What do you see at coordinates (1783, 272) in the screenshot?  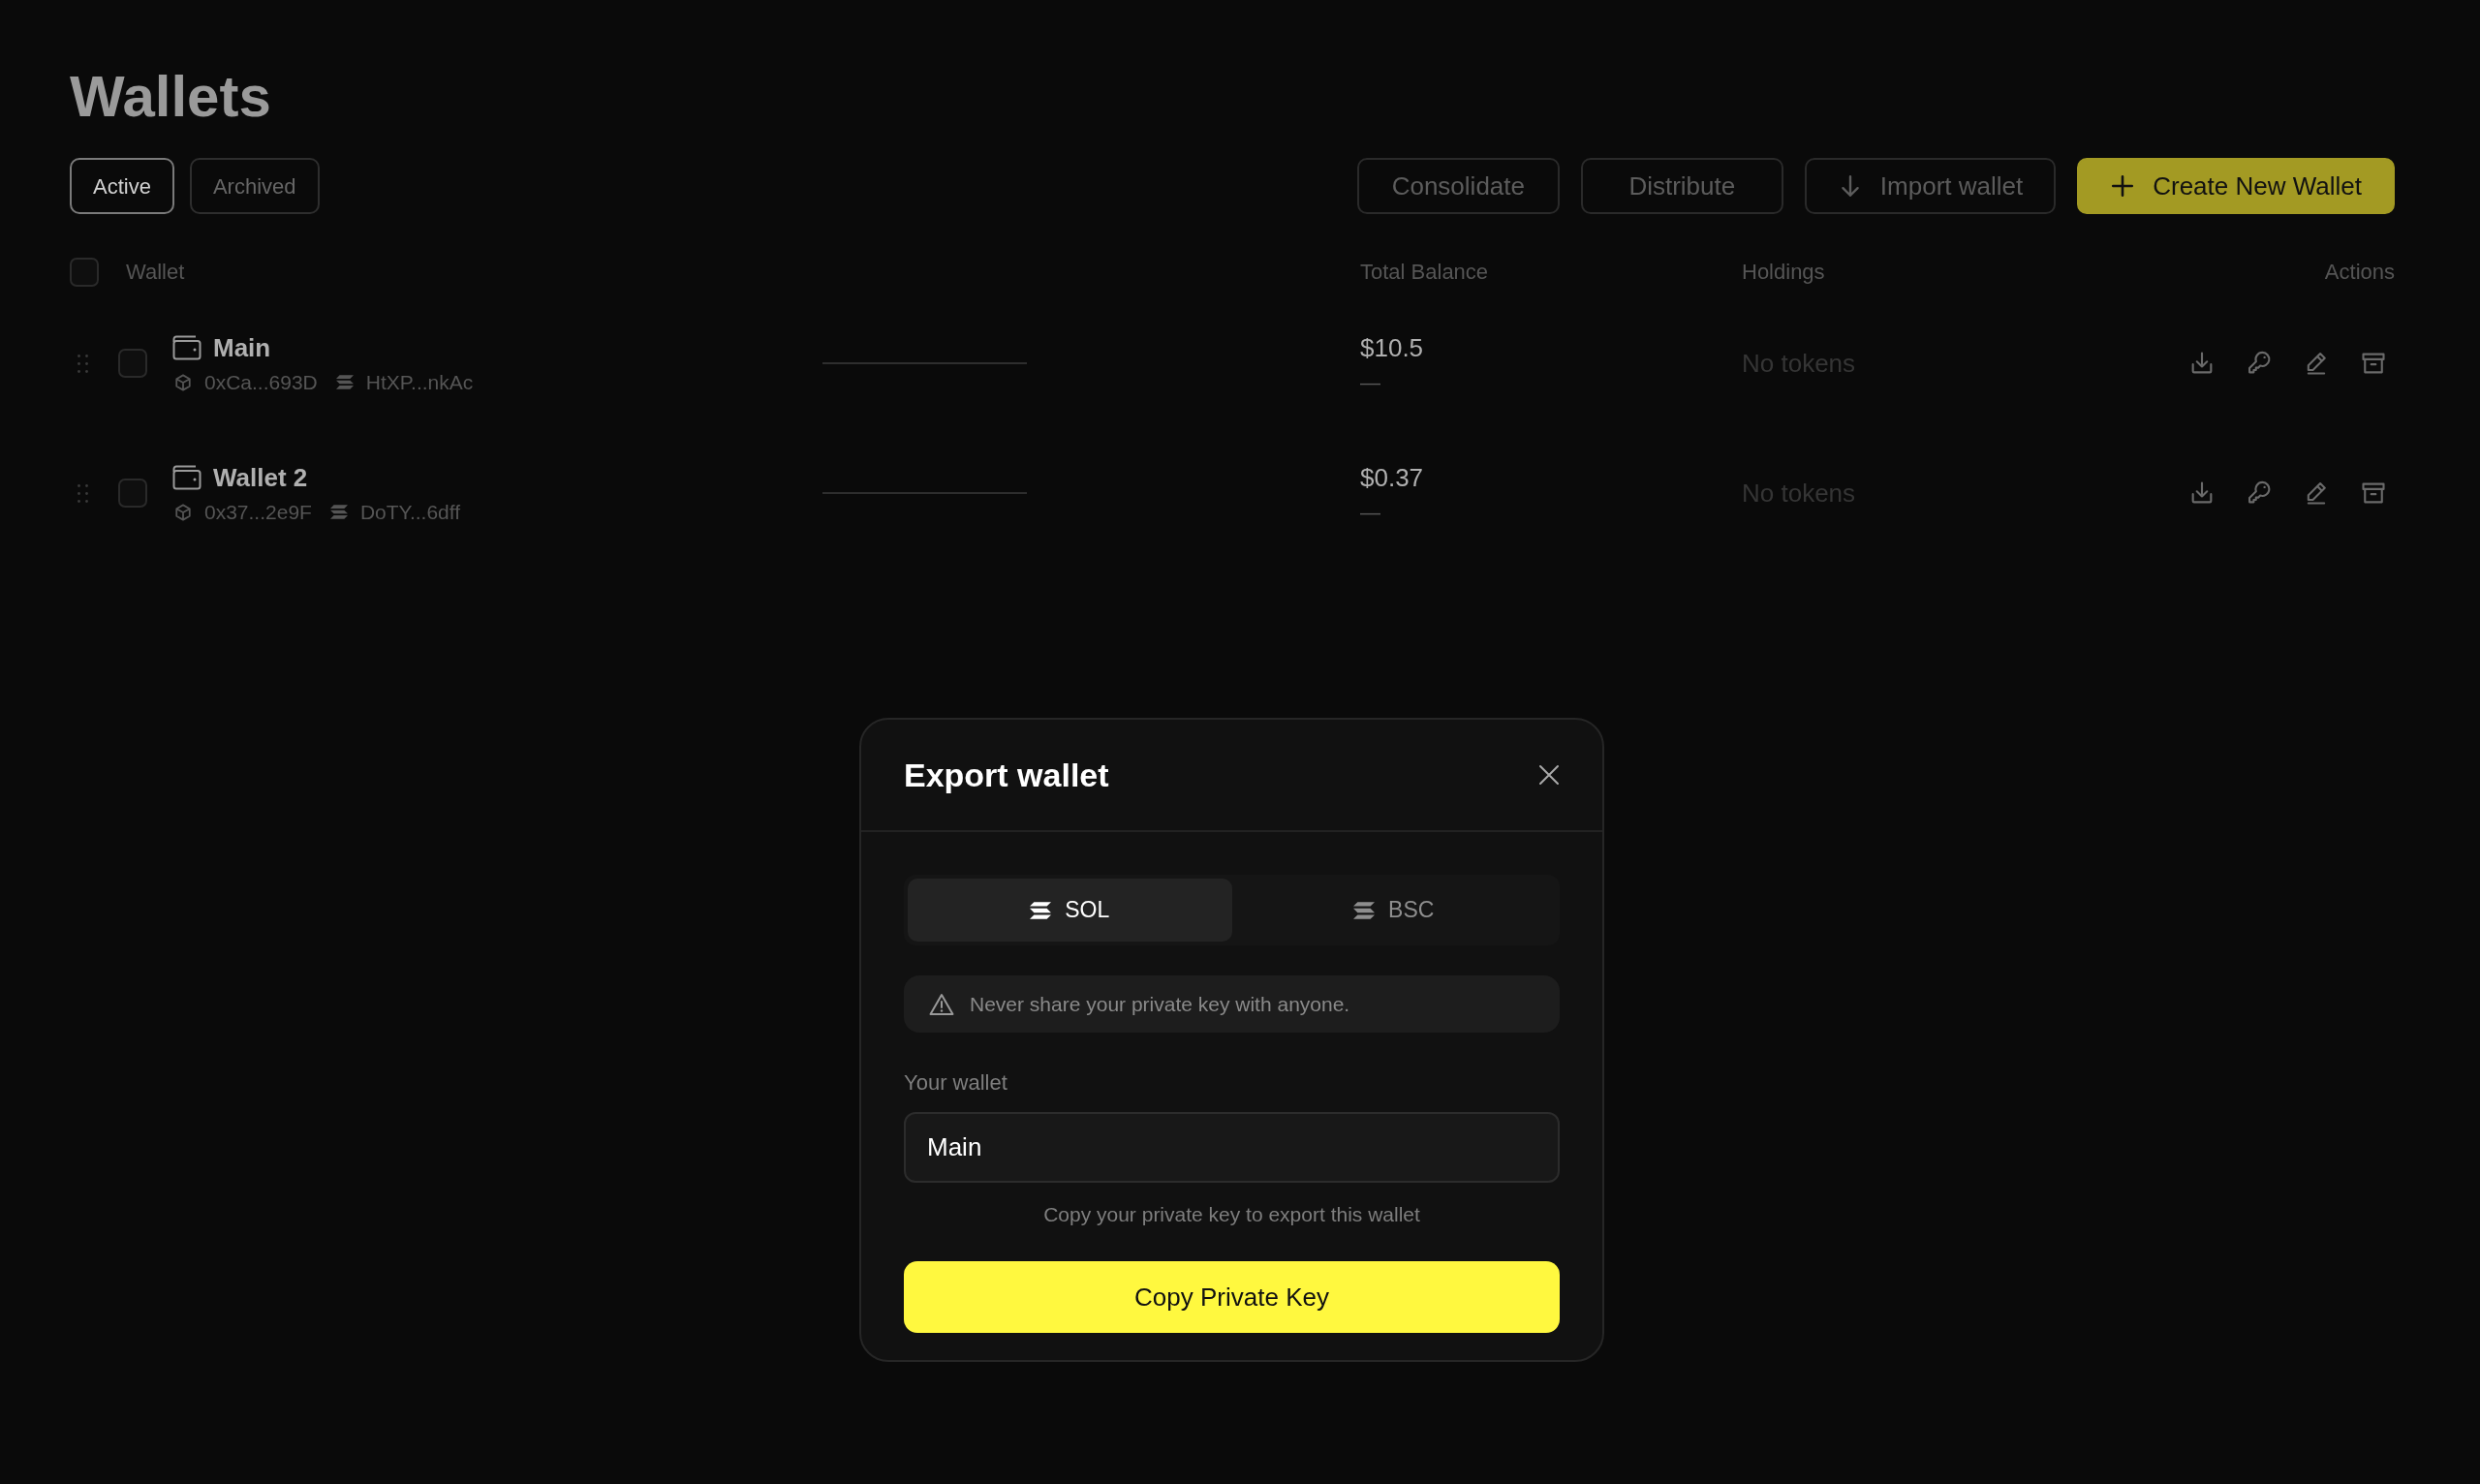 I see `column-header: Holdings` at bounding box center [1783, 272].